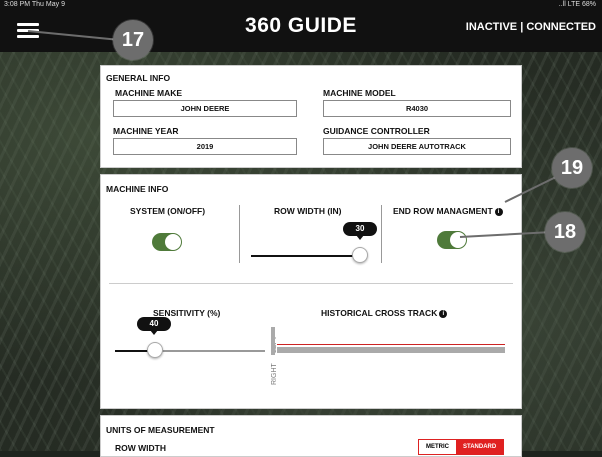 This screenshot has height=457, width=602. What do you see at coordinates (565, 232) in the screenshot?
I see `callout-18: 18` at bounding box center [565, 232].